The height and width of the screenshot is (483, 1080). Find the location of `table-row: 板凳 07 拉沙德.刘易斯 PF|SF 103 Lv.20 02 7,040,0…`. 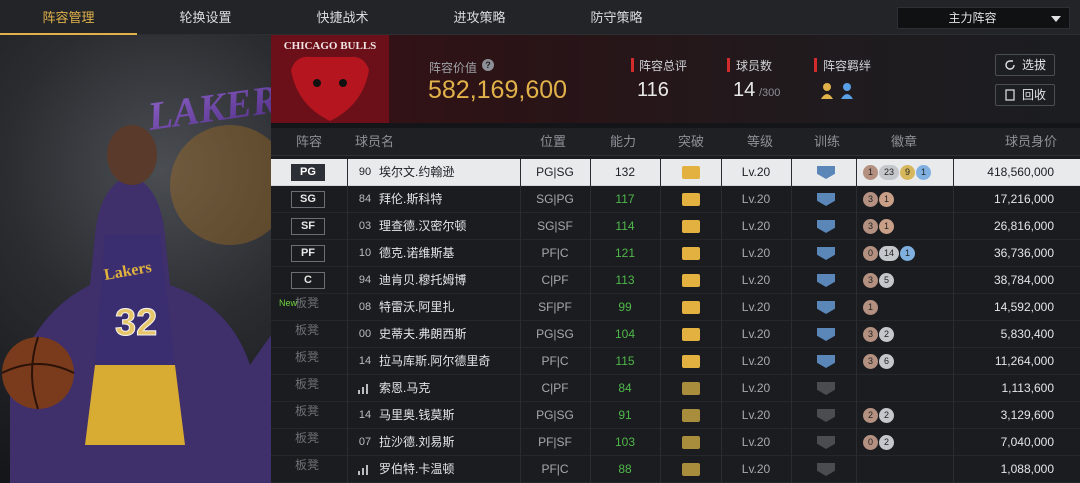

table-row: 板凳 07 拉沙德.刘易斯 PF|SF 103 Lv.20 02 7,040,0… is located at coordinates (675, 442).